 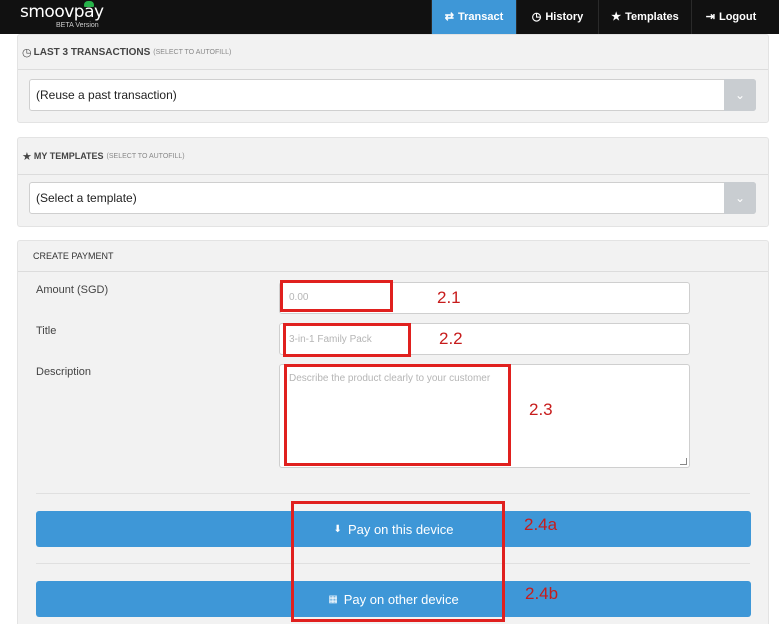 I want to click on annotation-label-2-2: 2.2, so click(x=451, y=338).